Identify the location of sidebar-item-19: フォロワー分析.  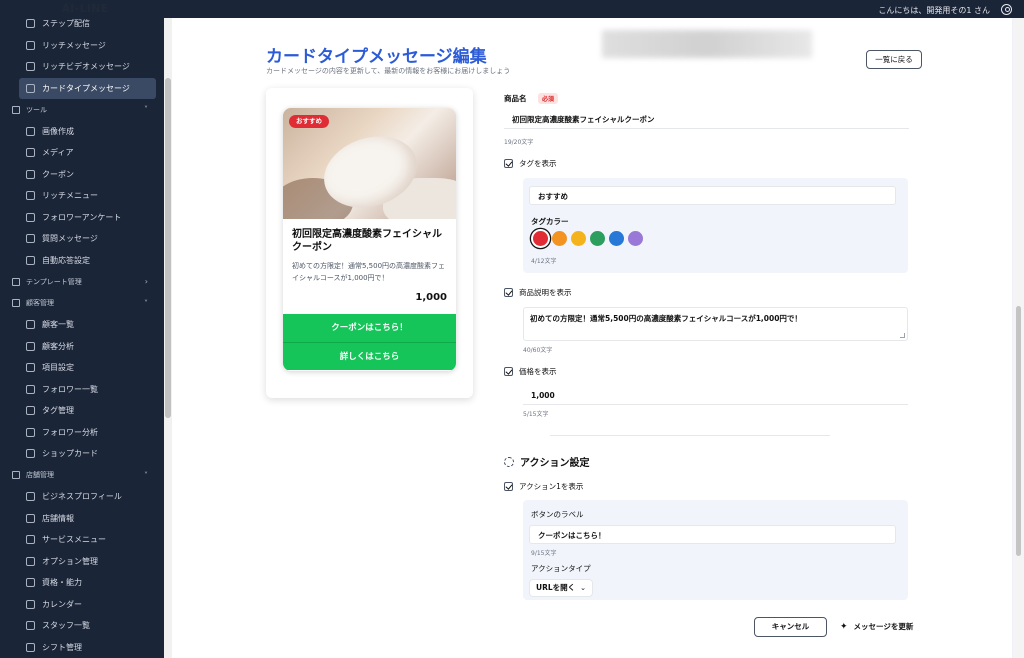
(82, 433).